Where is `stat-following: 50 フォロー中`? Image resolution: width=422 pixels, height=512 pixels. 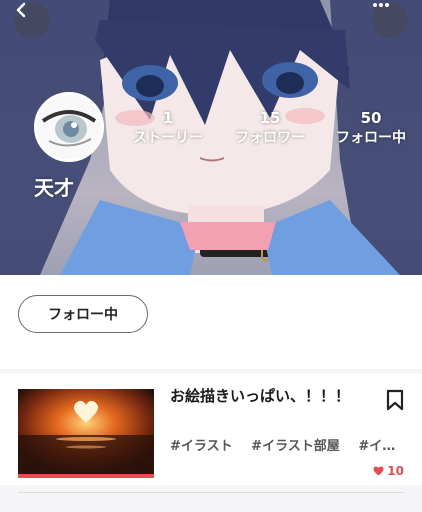 stat-following: 50 フォロー中 is located at coordinates (371, 128).